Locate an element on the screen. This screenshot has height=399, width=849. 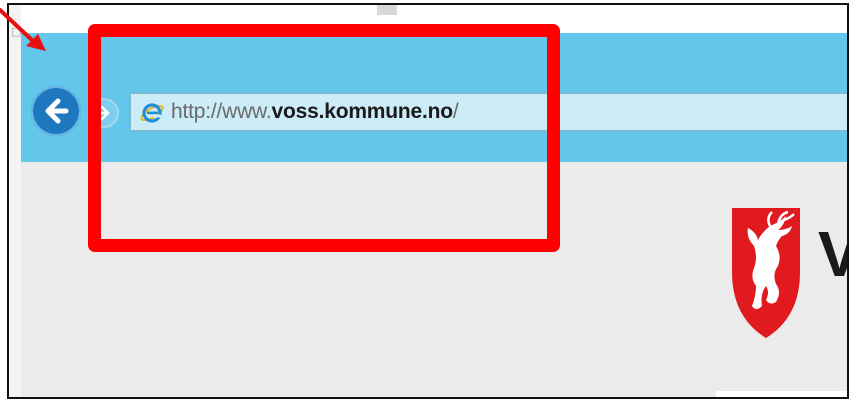
logo-letter: V is located at coordinates (832, 254).